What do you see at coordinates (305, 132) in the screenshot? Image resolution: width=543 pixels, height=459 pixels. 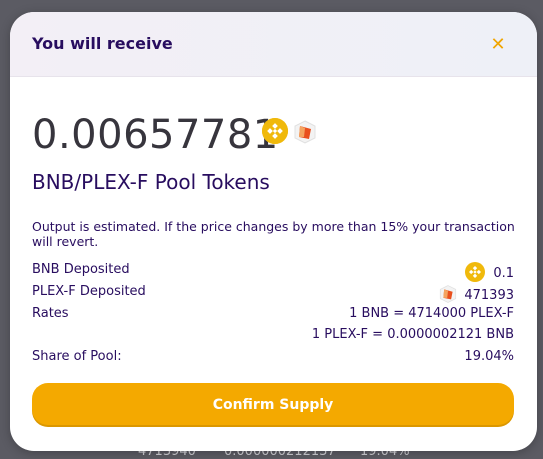 I see `plex-icon` at bounding box center [305, 132].